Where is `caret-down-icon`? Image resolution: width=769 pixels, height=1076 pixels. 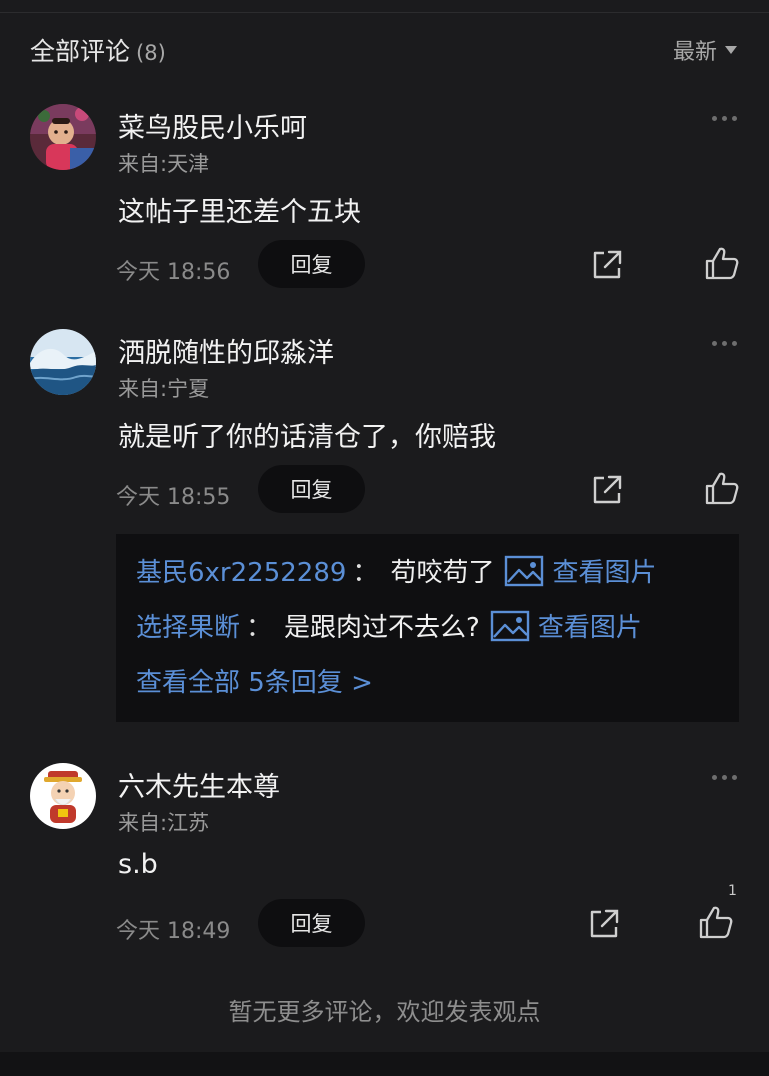
caret-down-icon is located at coordinates (731, 50).